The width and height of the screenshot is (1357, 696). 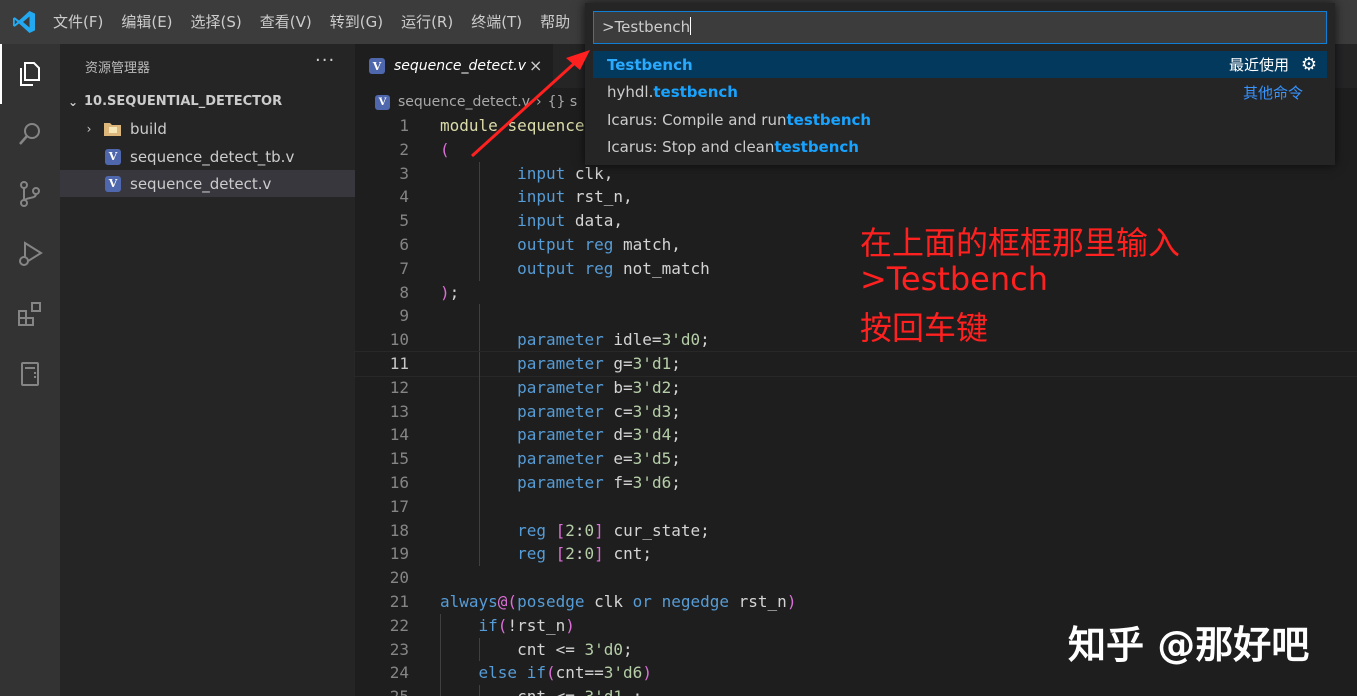 I want to click on menu-item: 转到(G), so click(x=356, y=22).